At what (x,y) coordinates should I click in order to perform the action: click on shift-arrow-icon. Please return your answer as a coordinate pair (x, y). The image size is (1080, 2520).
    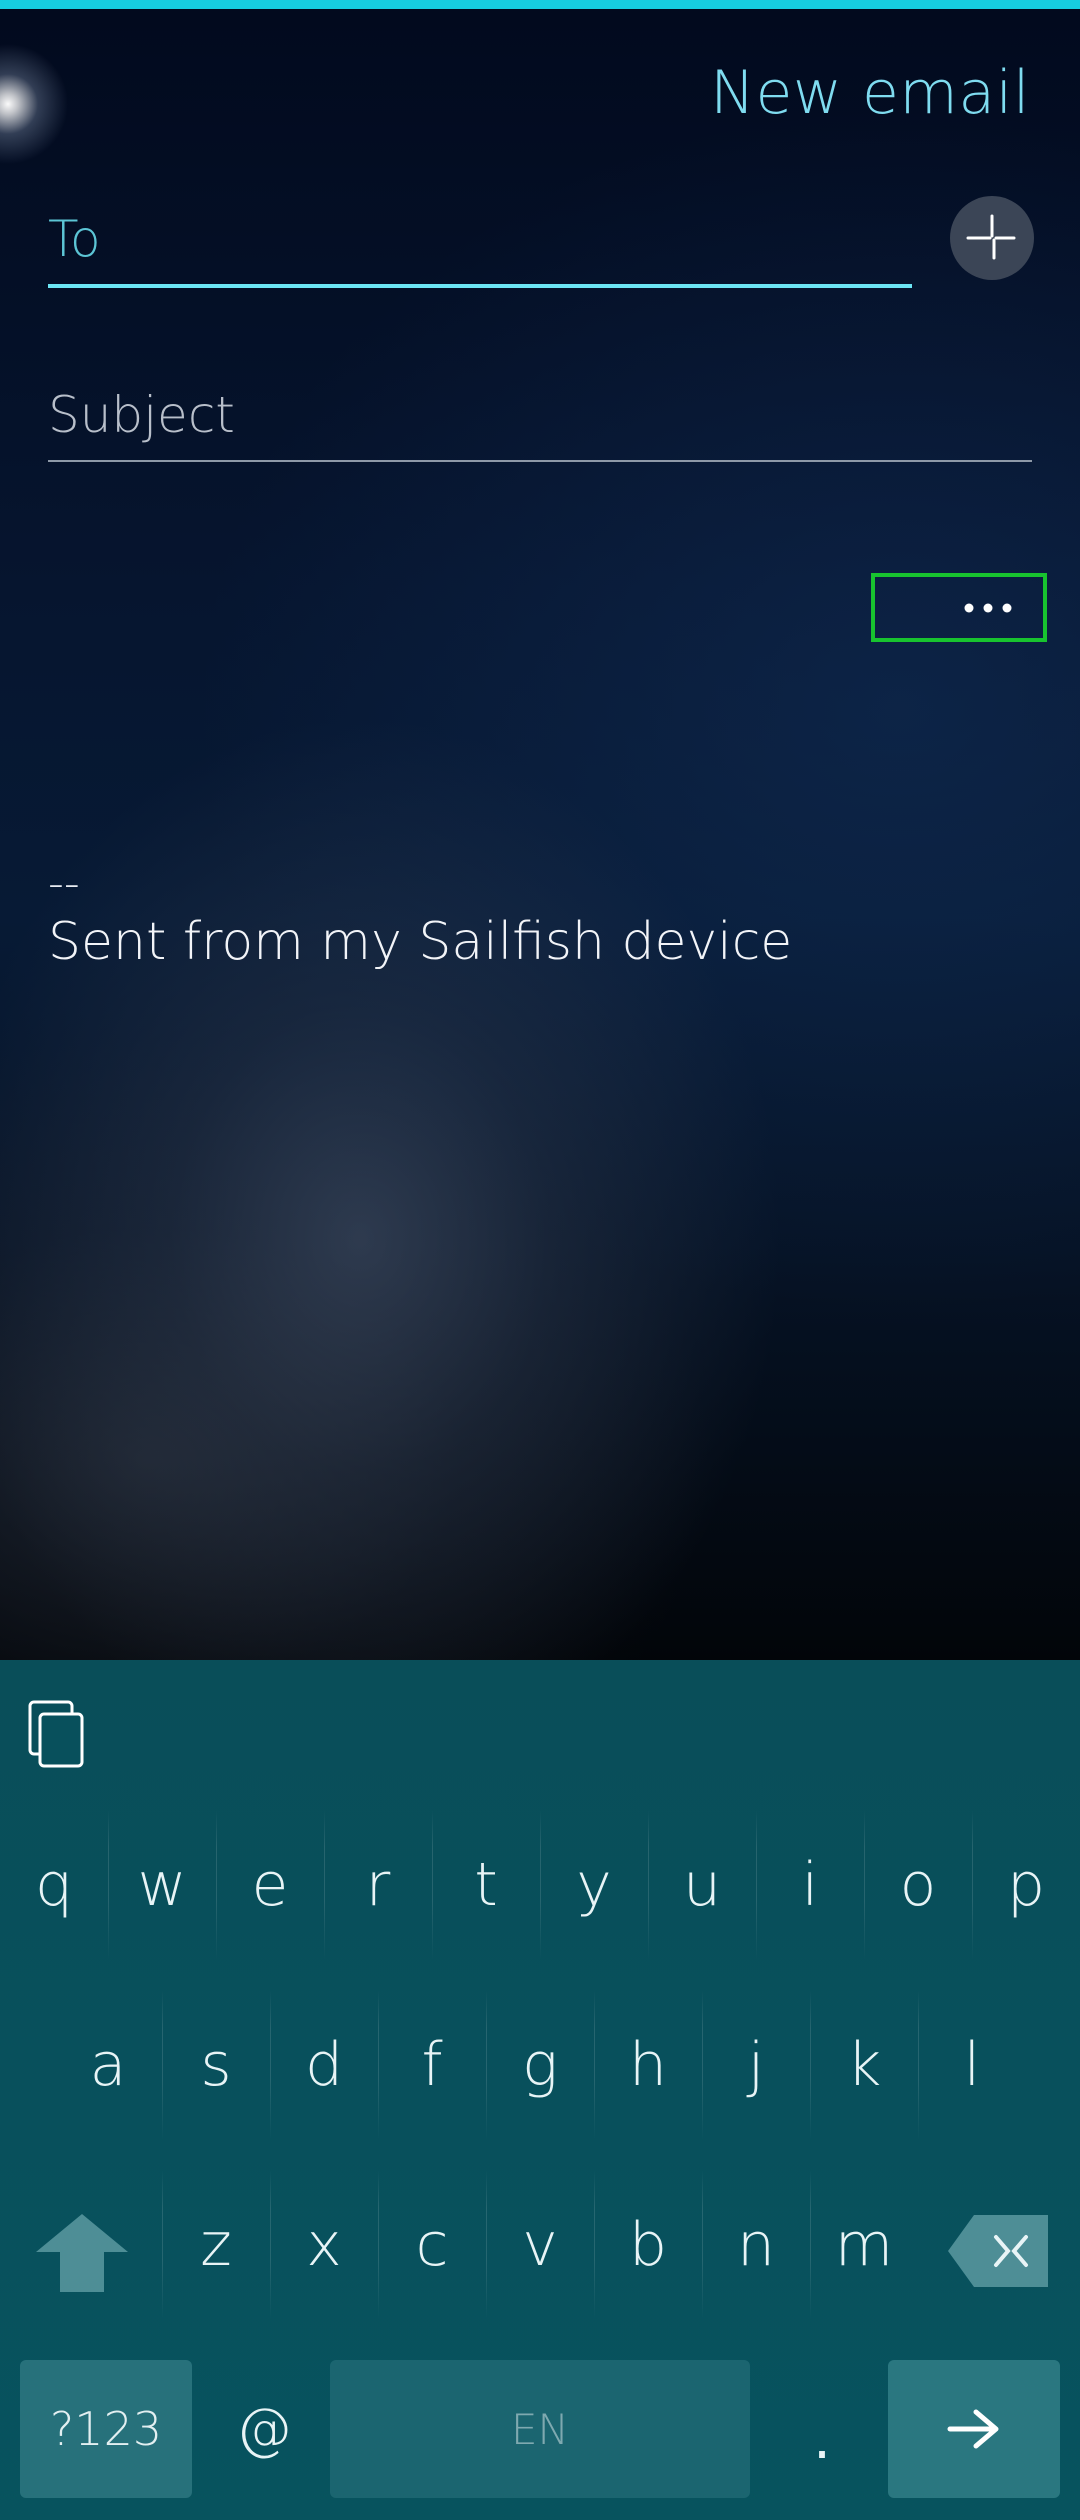
    Looking at the image, I should click on (82, 2253).